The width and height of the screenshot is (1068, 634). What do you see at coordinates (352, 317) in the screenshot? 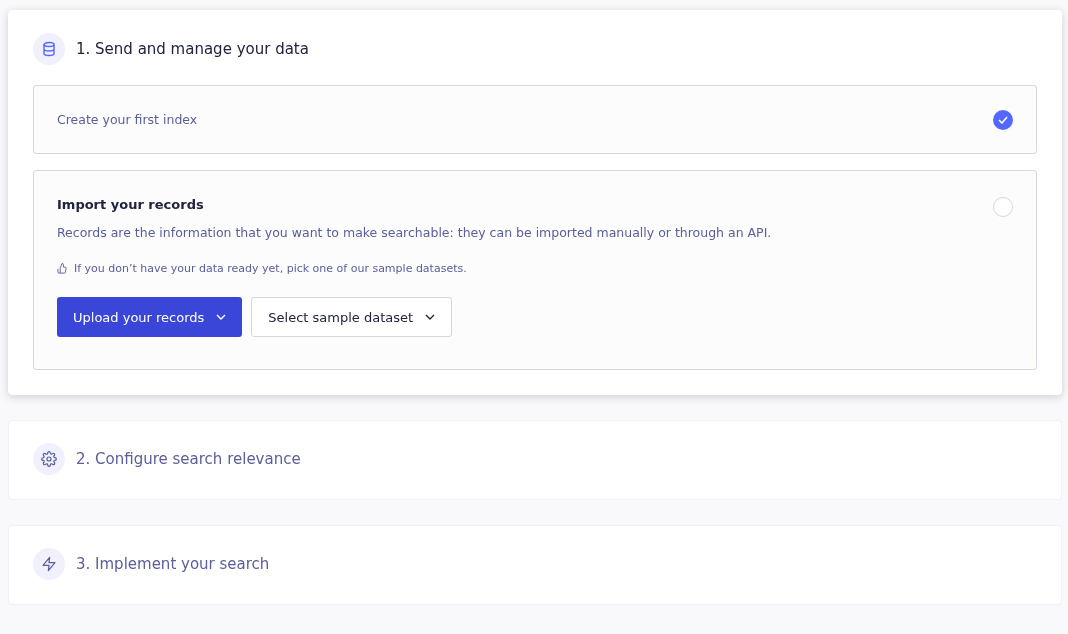
I see `dataset-dropdown-button: Select sample dataset` at bounding box center [352, 317].